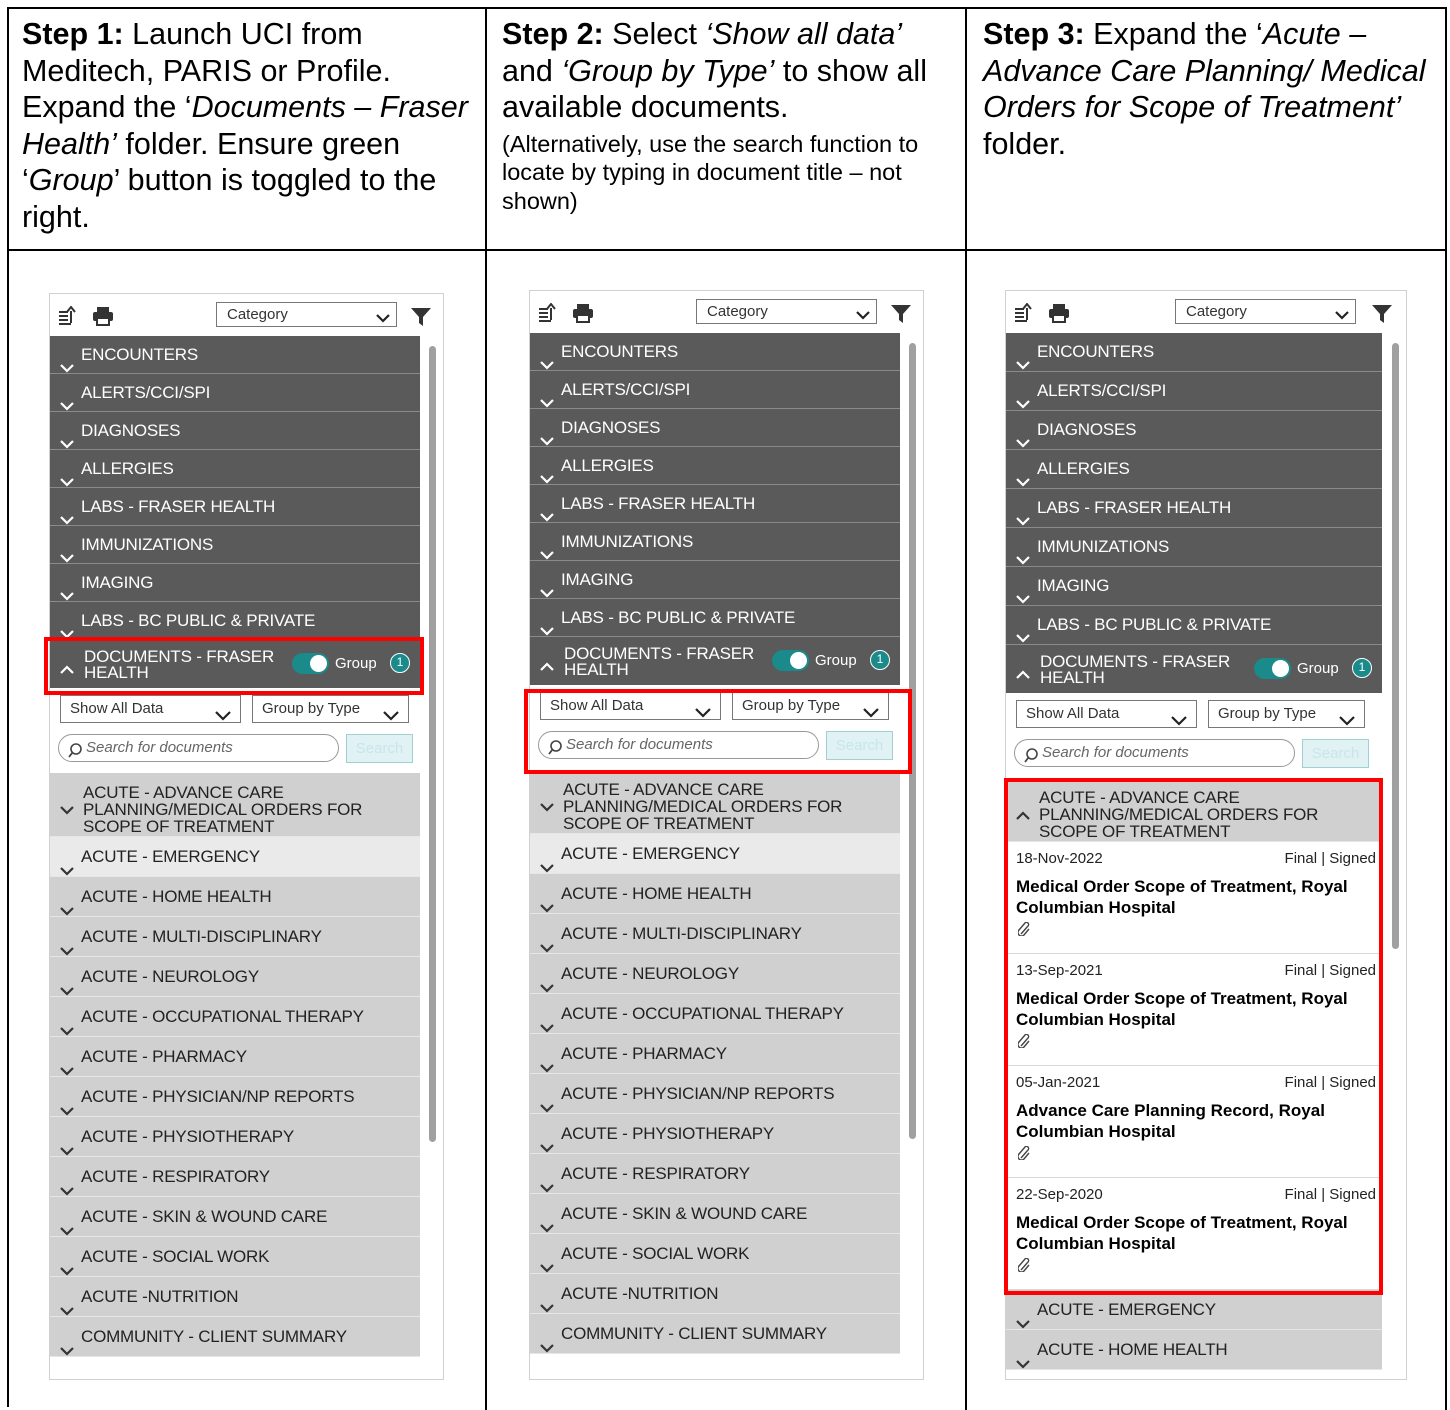  What do you see at coordinates (164, 1056) in the screenshot?
I see `subfolder-row-label: ACUTE - PHARMACY` at bounding box center [164, 1056].